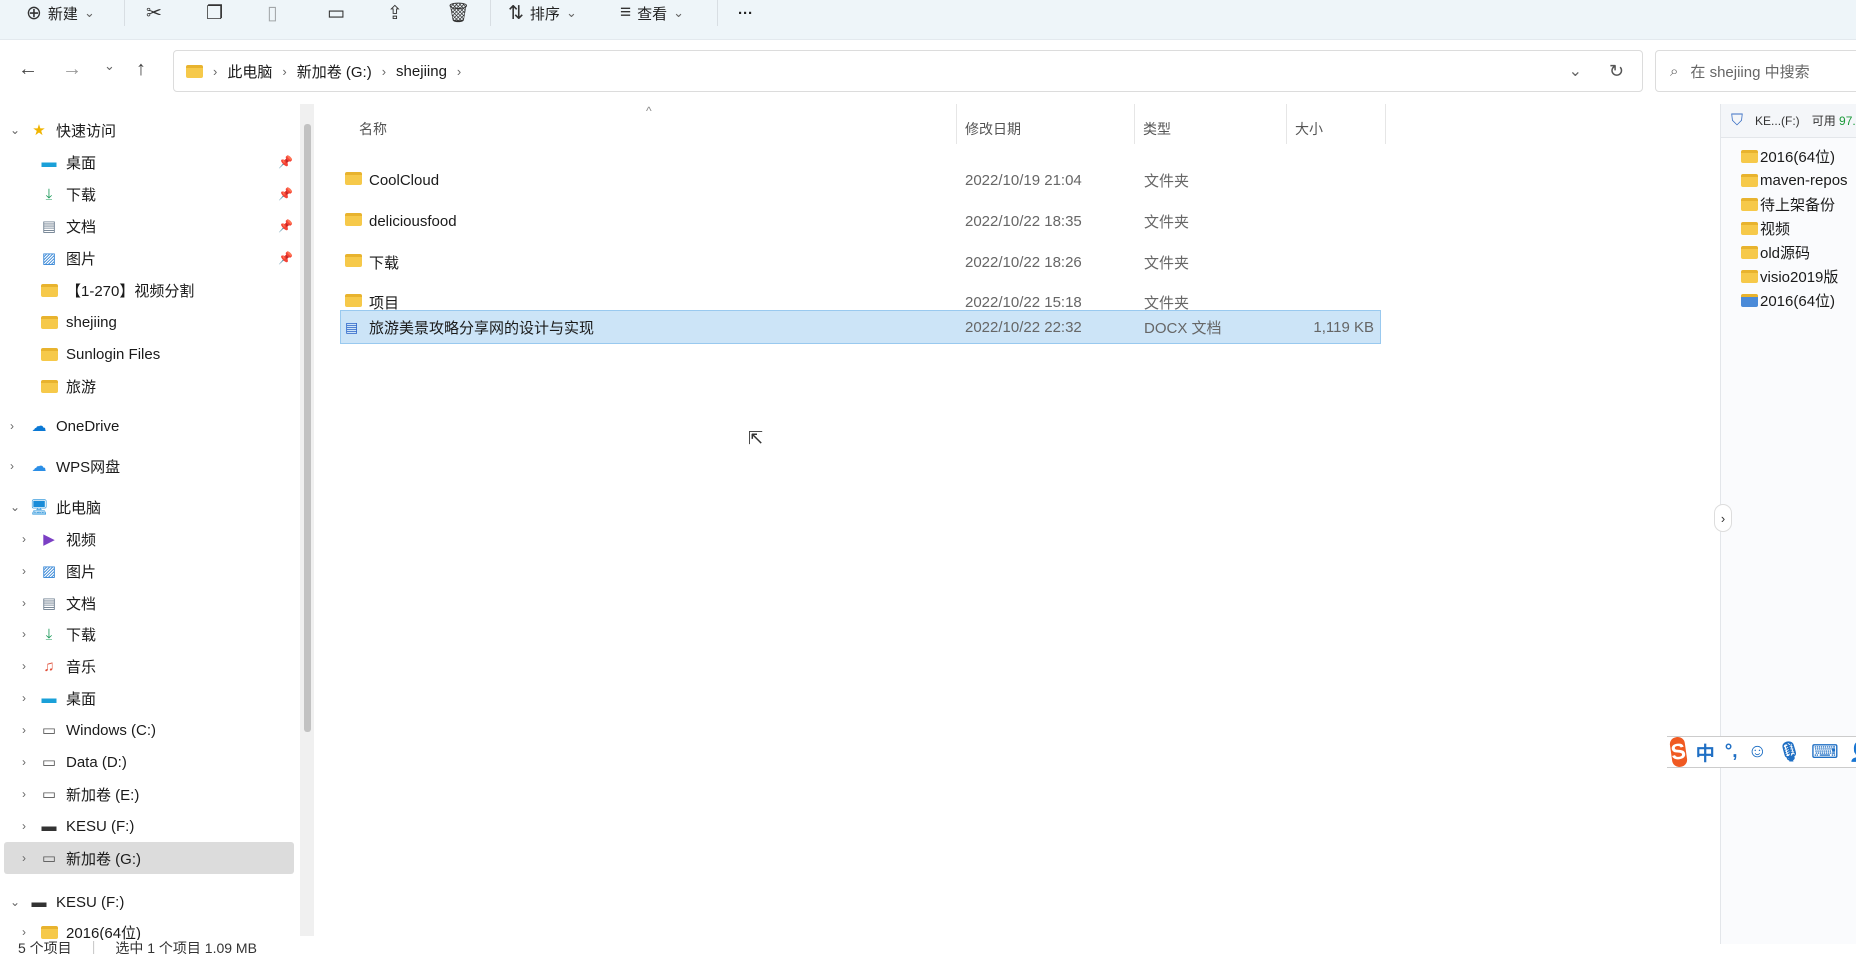 Image resolution: width=1856 pixels, height=958 pixels. What do you see at coordinates (148, 194) in the screenshot?
I see `nav-item-downloads: ⤓ 下载 📌` at bounding box center [148, 194].